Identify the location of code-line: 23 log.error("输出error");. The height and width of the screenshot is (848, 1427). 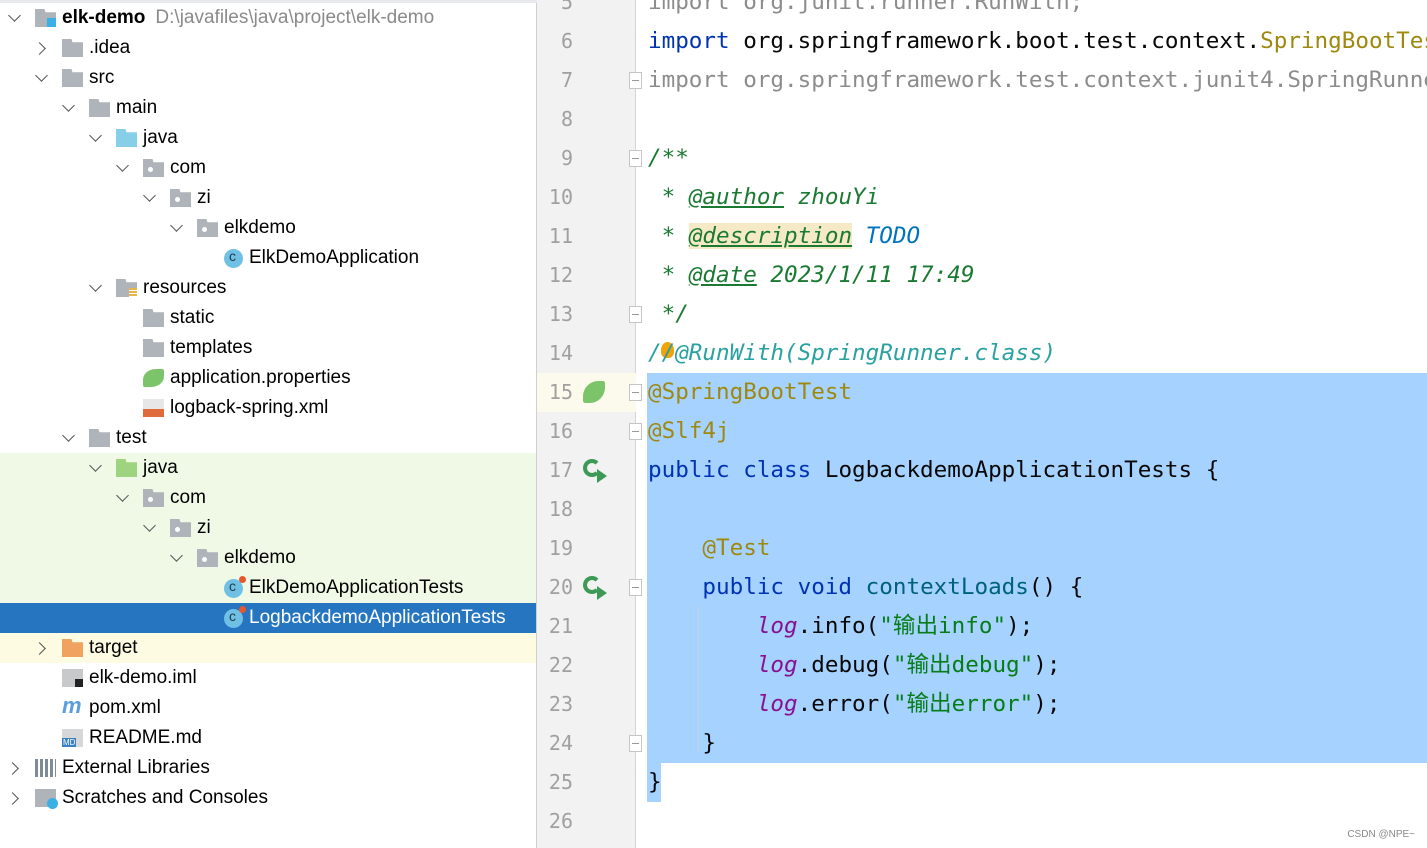
(982, 704).